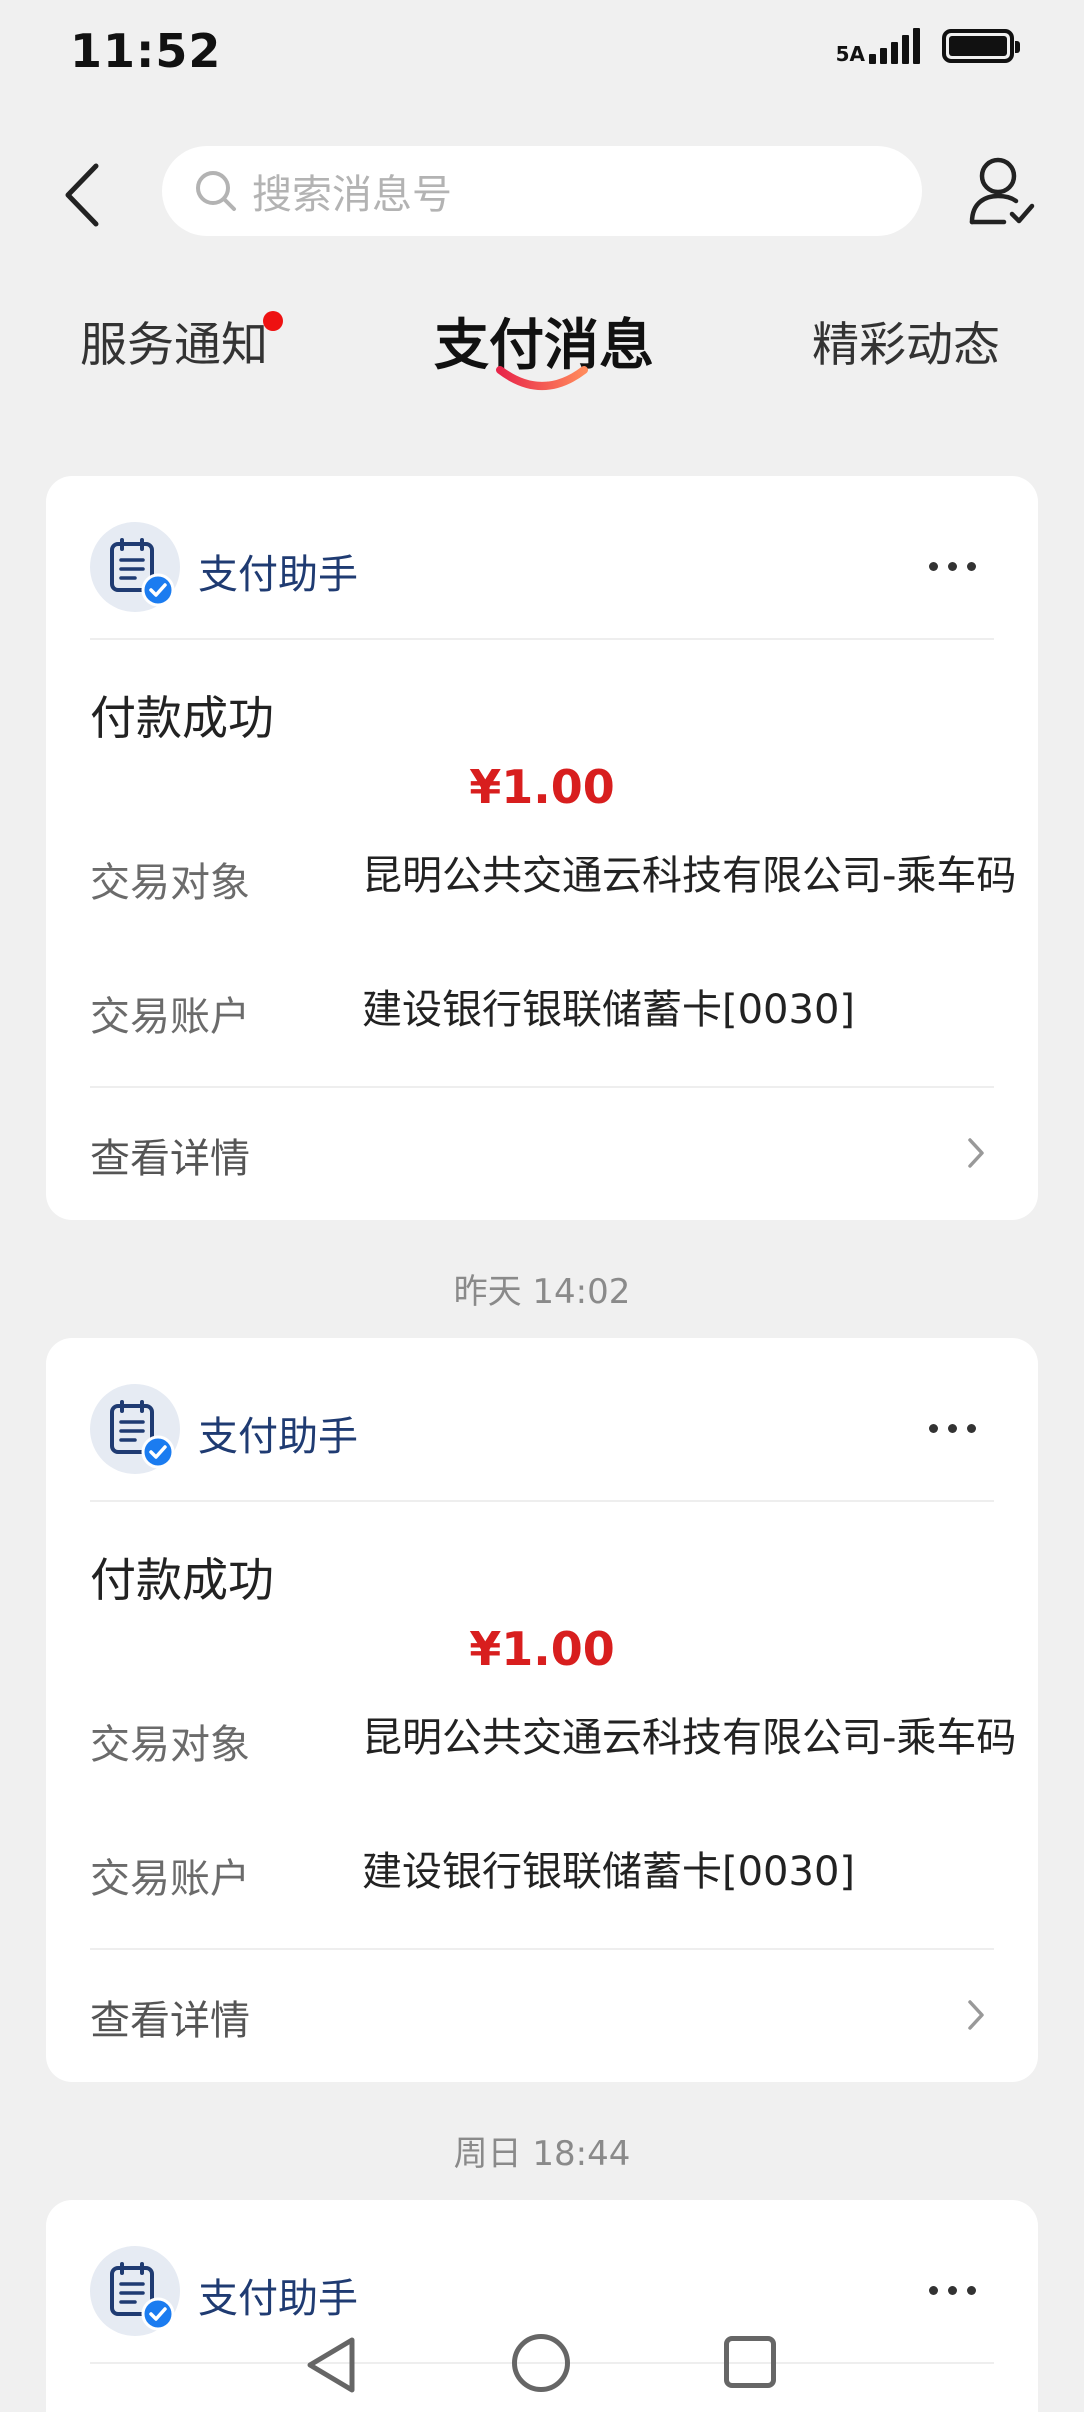 The height and width of the screenshot is (2412, 1084). What do you see at coordinates (541, 2363) in the screenshot?
I see `nav-home-button` at bounding box center [541, 2363].